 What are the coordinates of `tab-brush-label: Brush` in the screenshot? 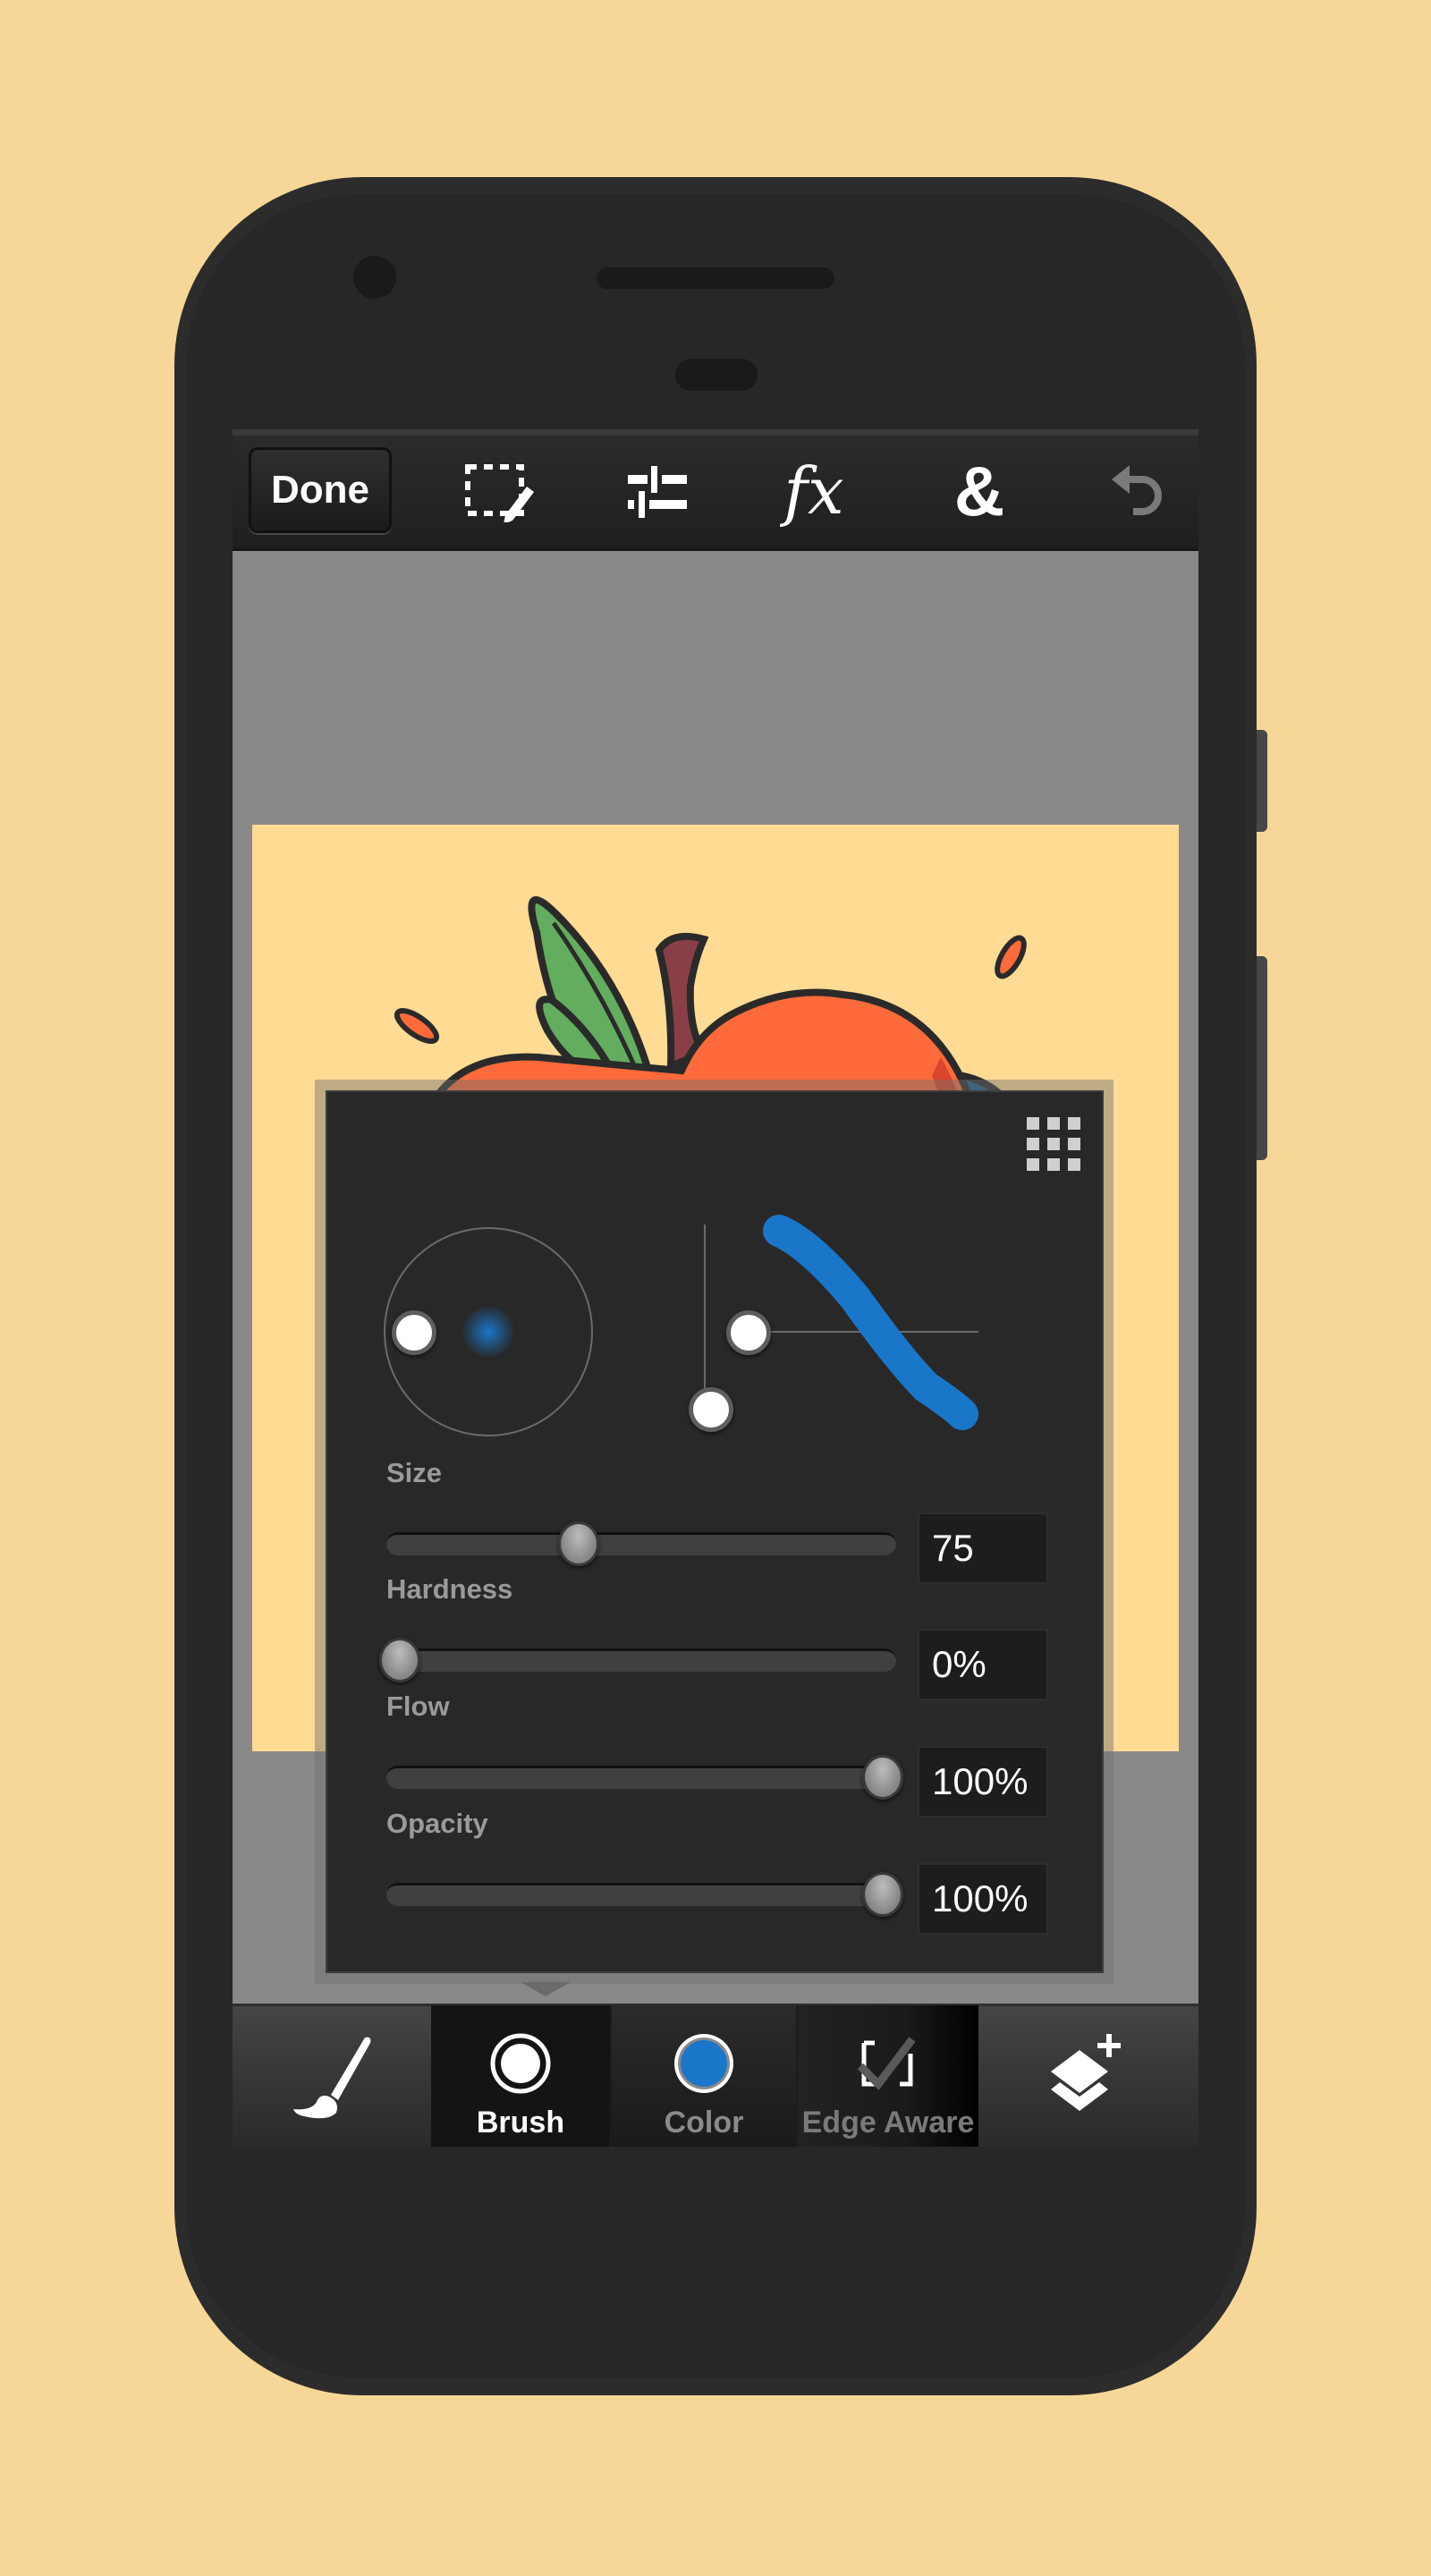 It's located at (520, 2123).